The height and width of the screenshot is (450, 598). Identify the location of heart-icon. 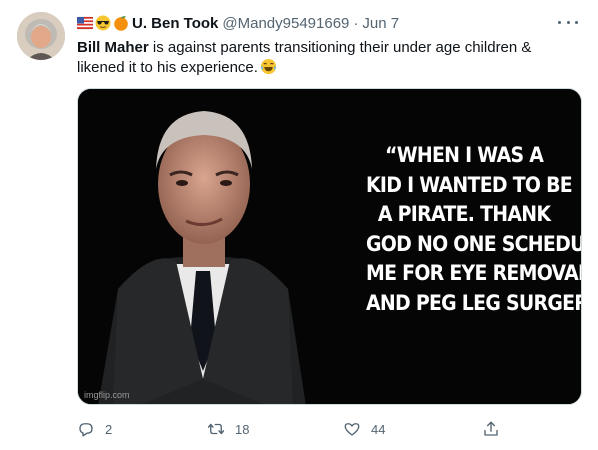
(352, 429).